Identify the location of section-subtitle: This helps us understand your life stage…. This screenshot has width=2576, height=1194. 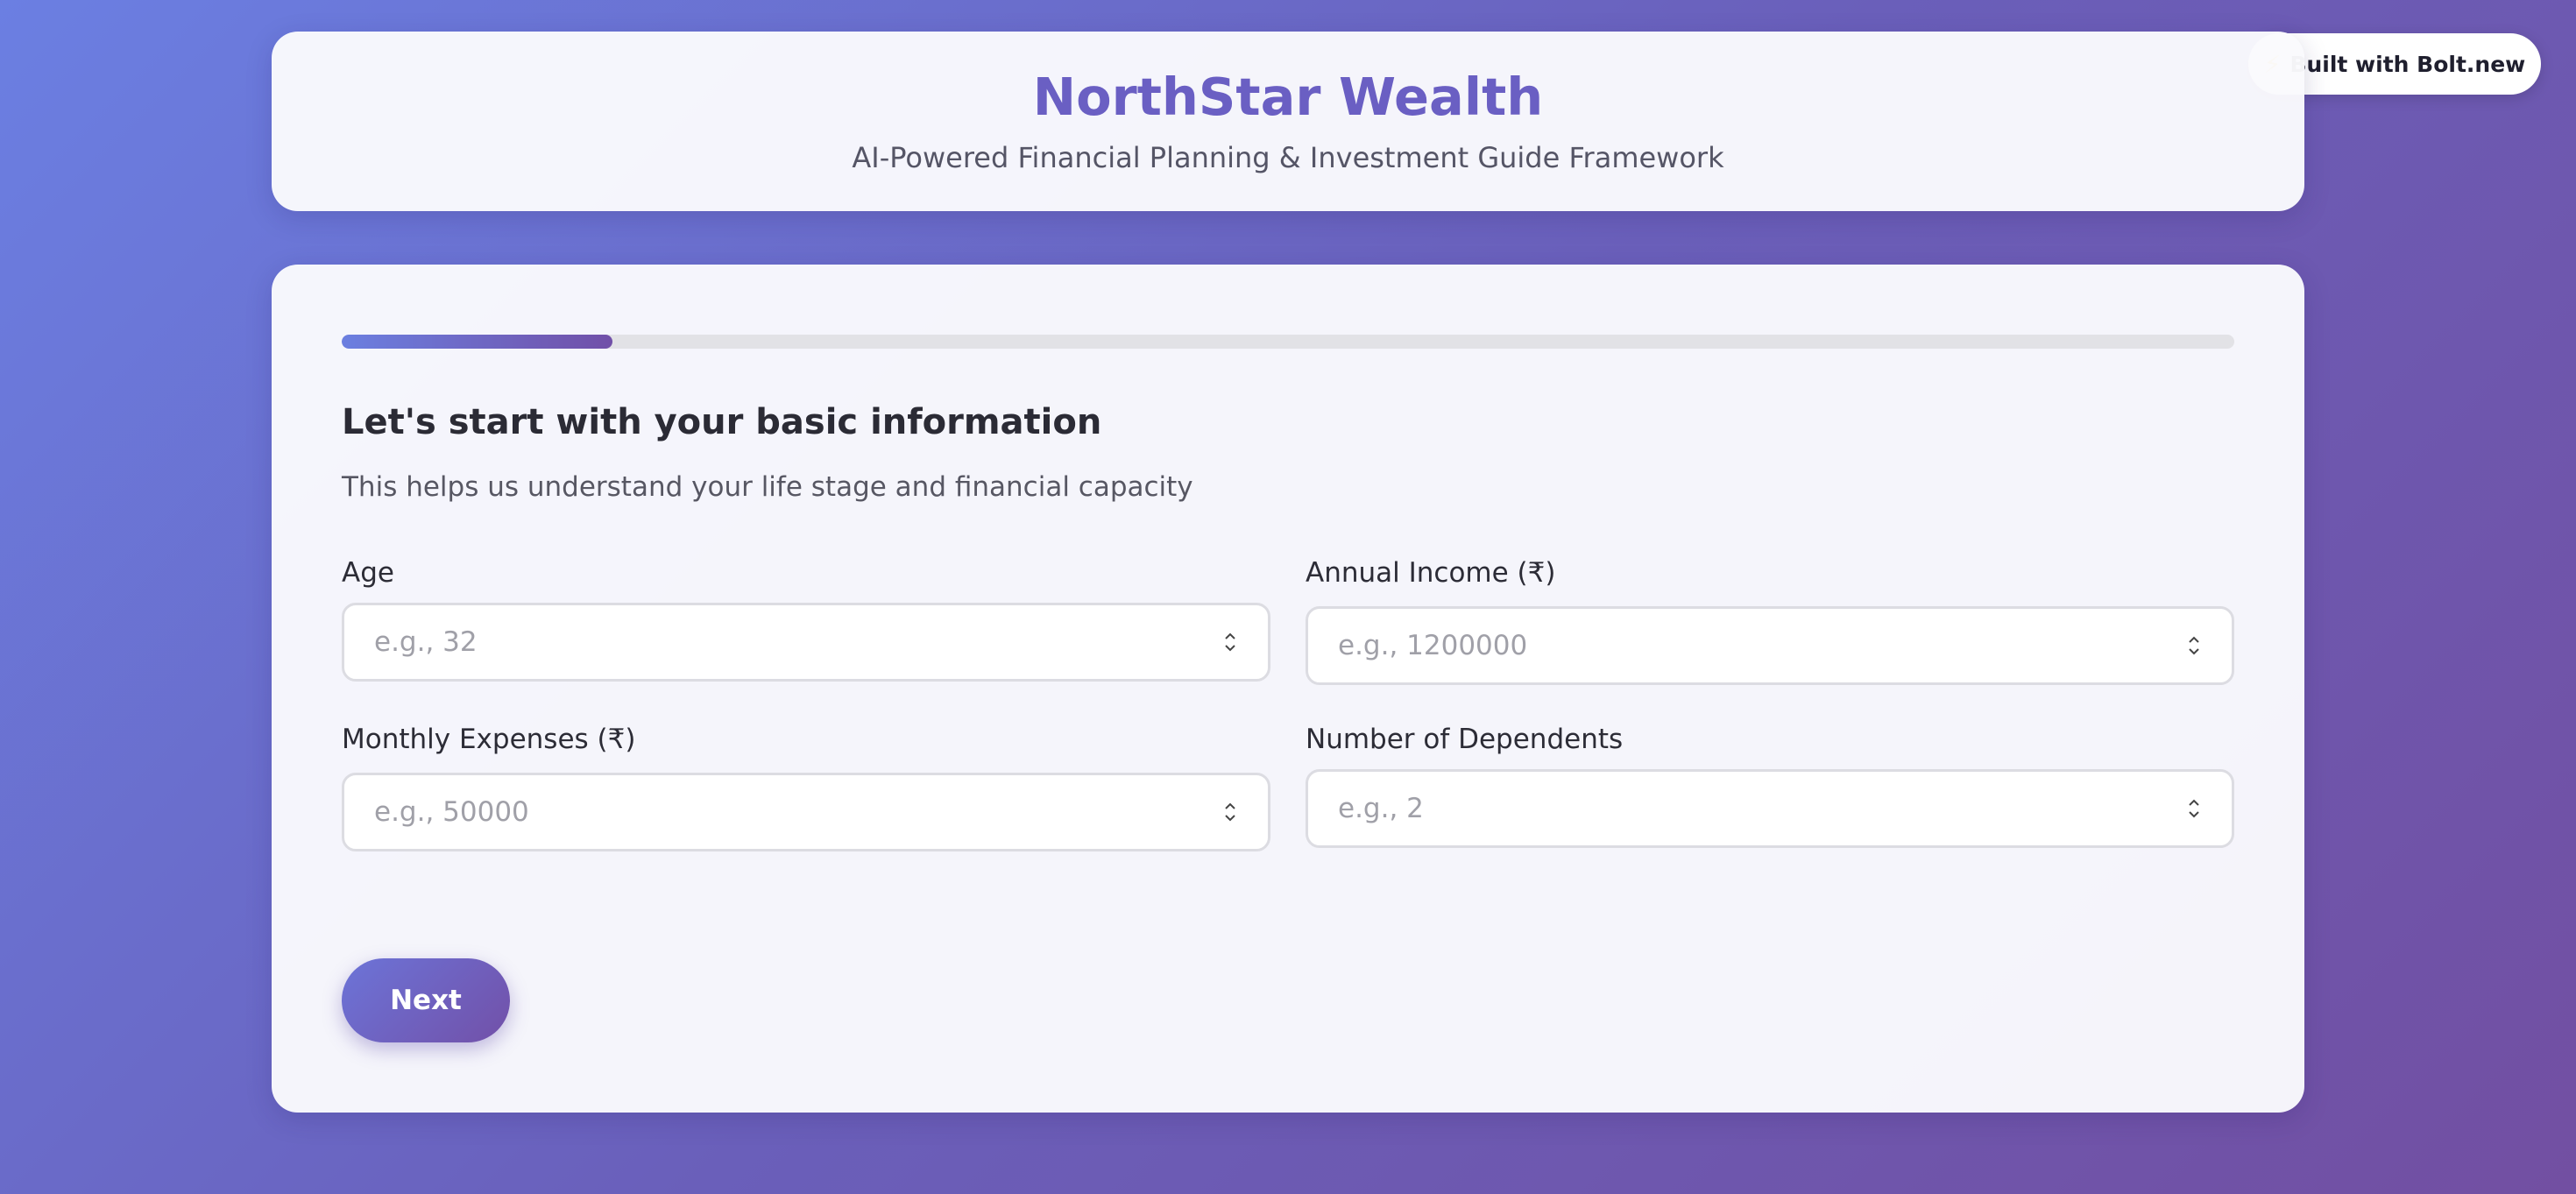
(767, 487).